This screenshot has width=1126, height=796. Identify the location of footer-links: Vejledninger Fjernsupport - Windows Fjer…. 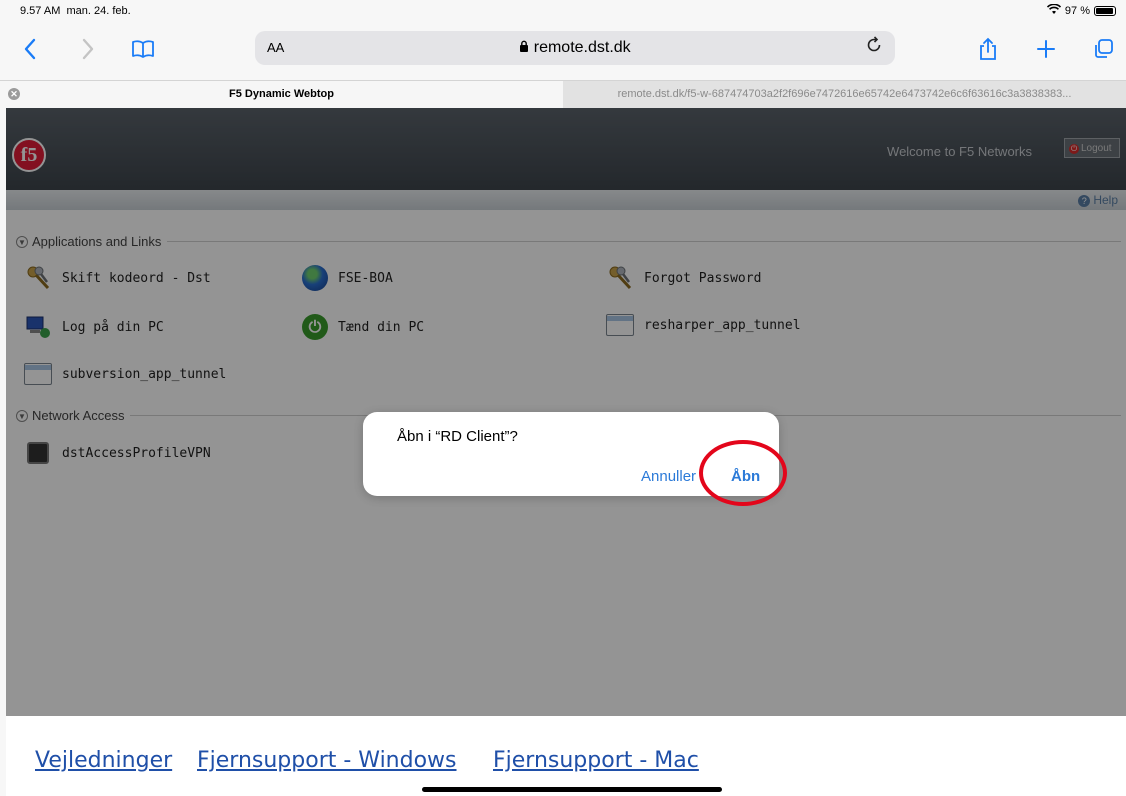
(566, 756).